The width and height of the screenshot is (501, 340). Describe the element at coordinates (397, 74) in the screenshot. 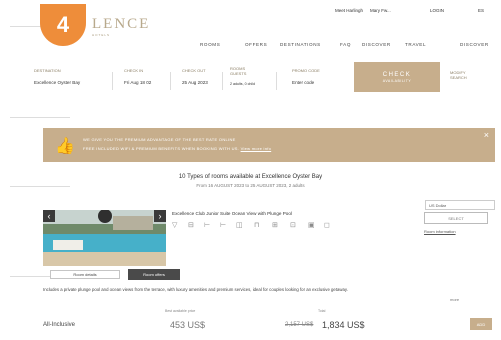

I see `check-button-label: CHECK` at that location.